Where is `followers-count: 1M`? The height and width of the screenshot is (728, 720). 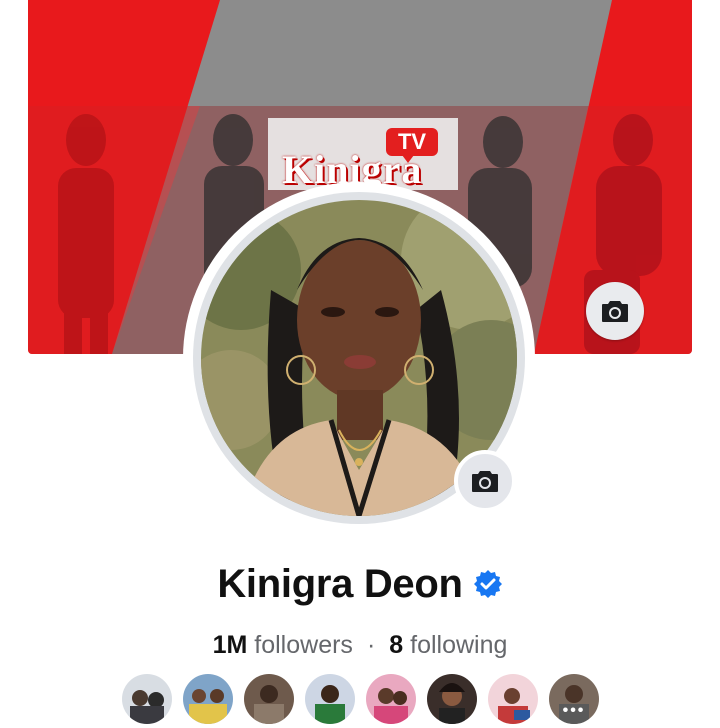
followers-count: 1M is located at coordinates (230, 644).